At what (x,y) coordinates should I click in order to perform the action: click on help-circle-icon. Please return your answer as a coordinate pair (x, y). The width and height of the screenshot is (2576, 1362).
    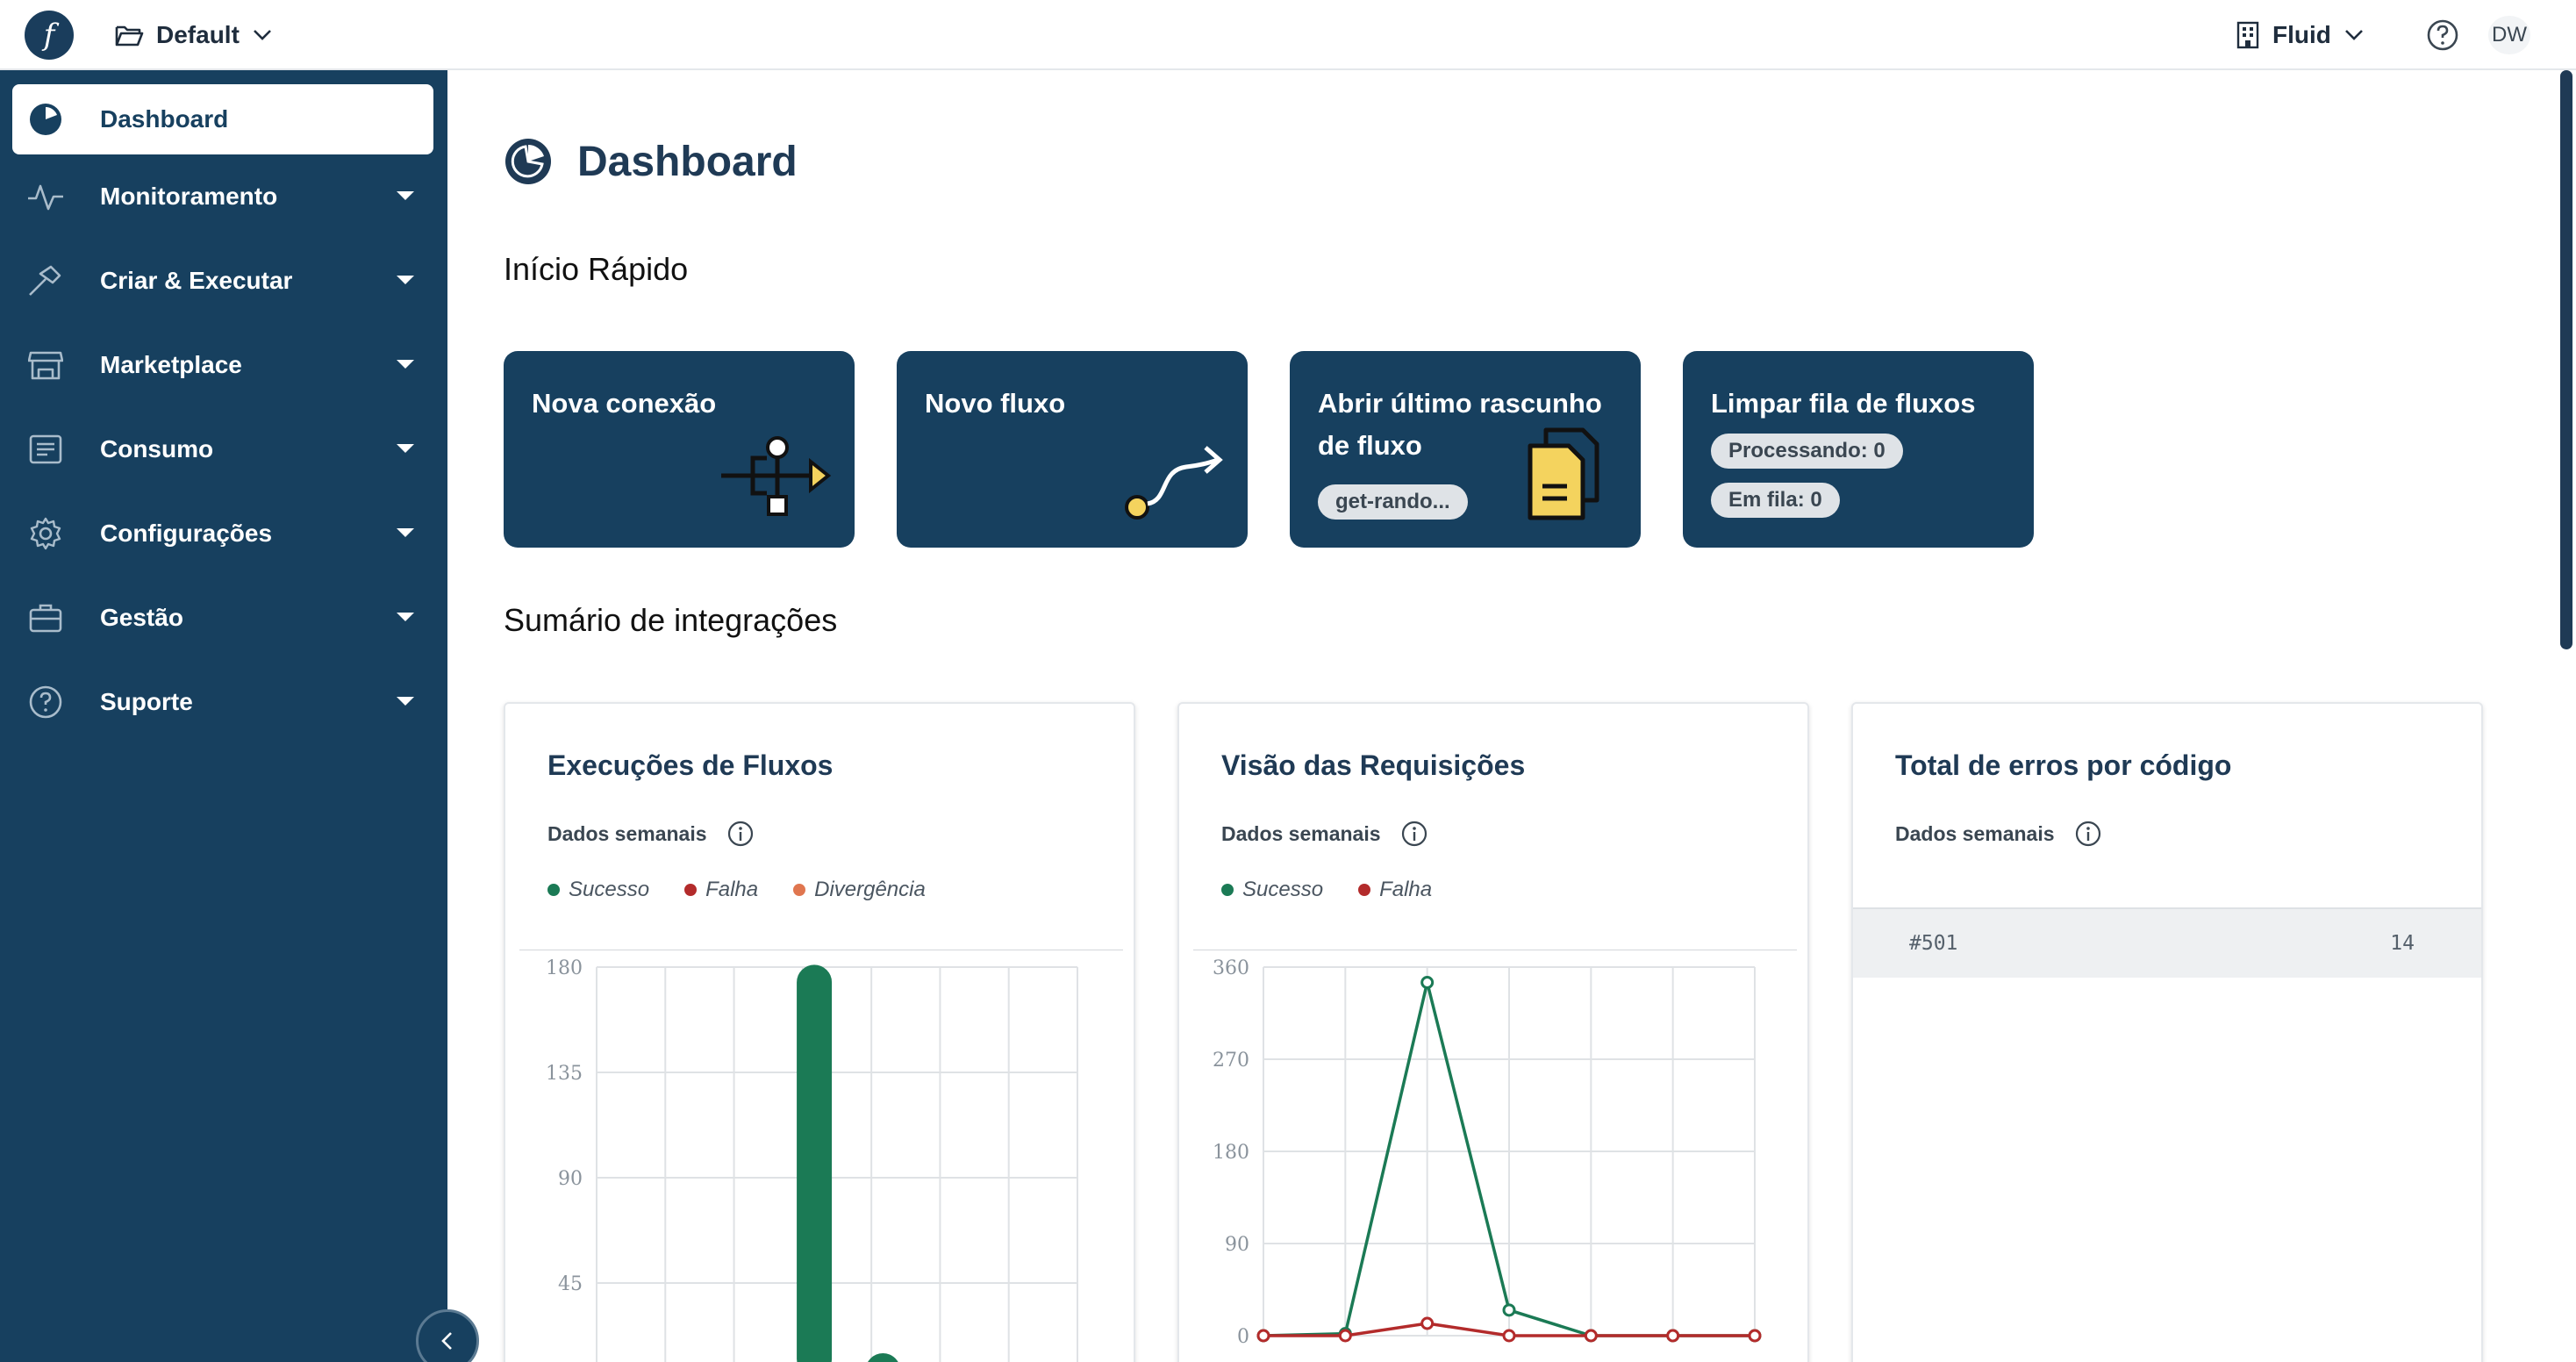
    Looking at the image, I should click on (45, 702).